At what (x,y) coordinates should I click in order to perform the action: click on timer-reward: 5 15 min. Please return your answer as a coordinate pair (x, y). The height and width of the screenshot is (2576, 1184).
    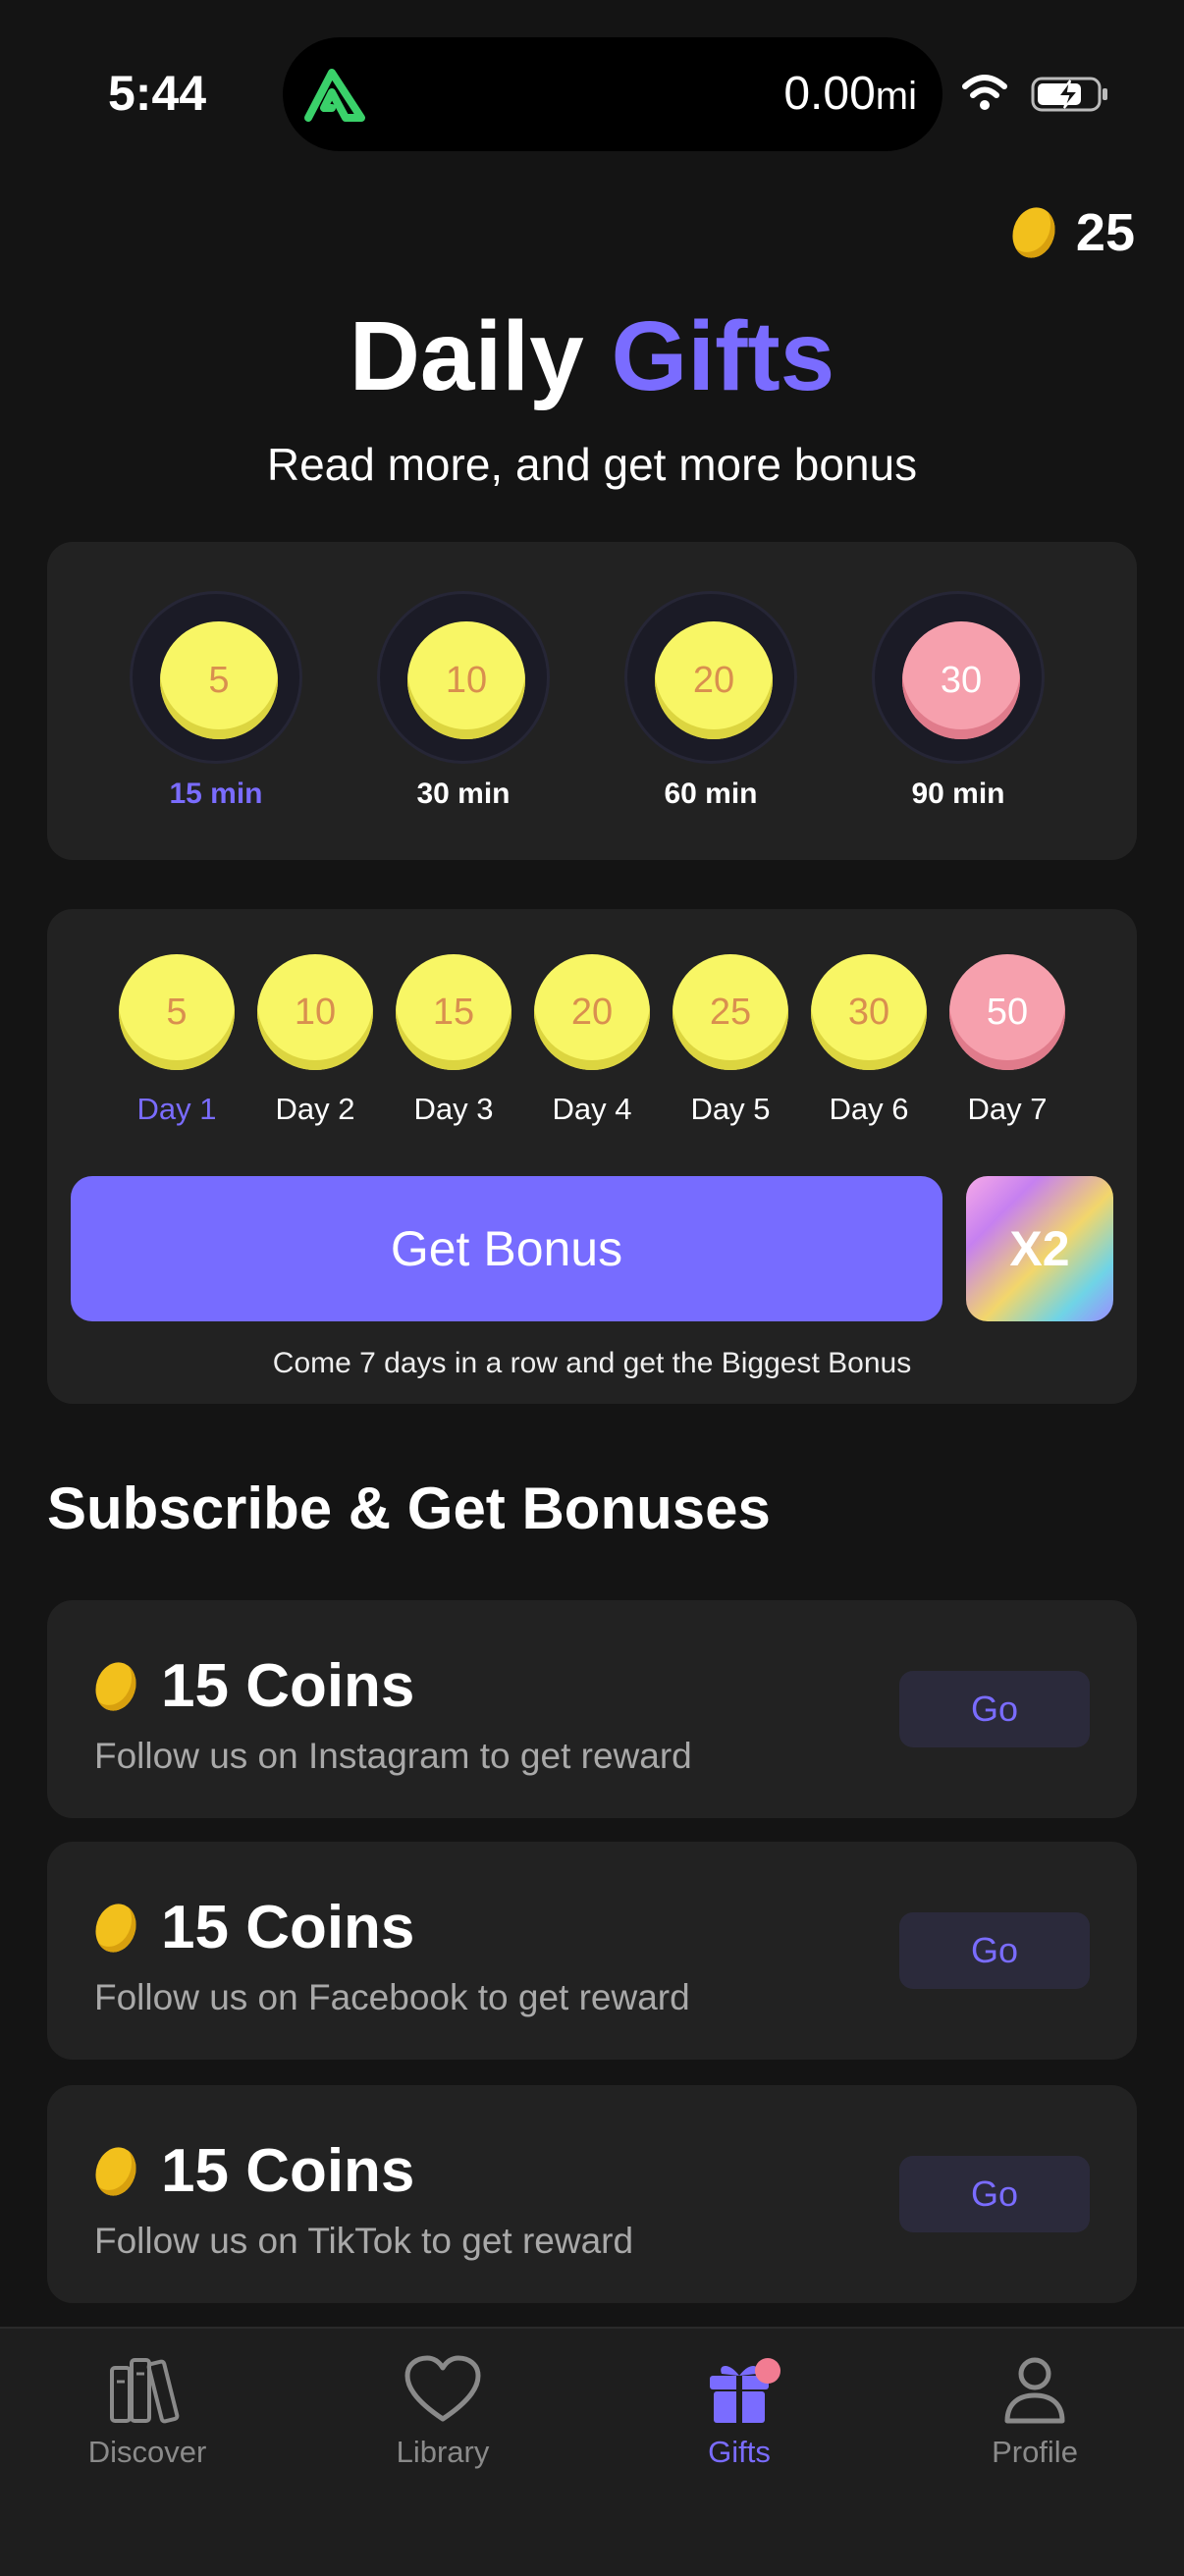
    Looking at the image, I should click on (216, 701).